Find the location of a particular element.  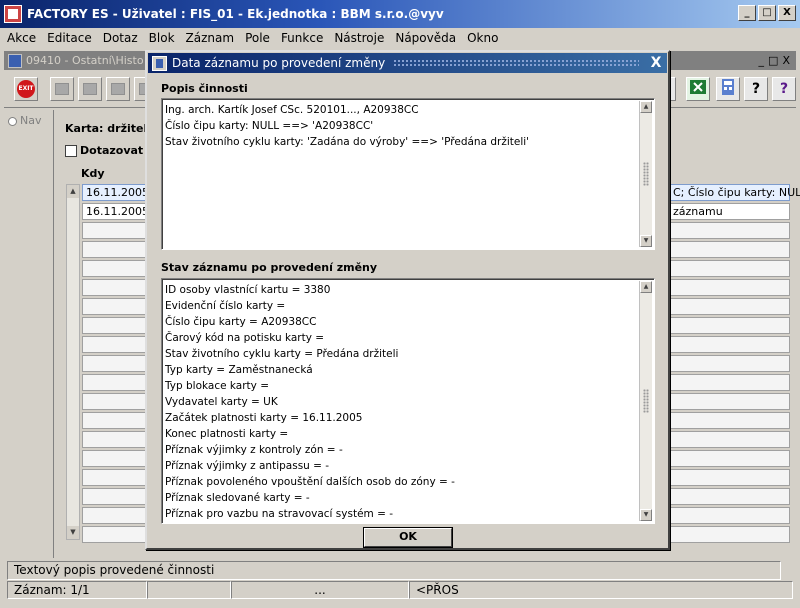

text-line: Příznak sledované karty = - is located at coordinates (237, 498).